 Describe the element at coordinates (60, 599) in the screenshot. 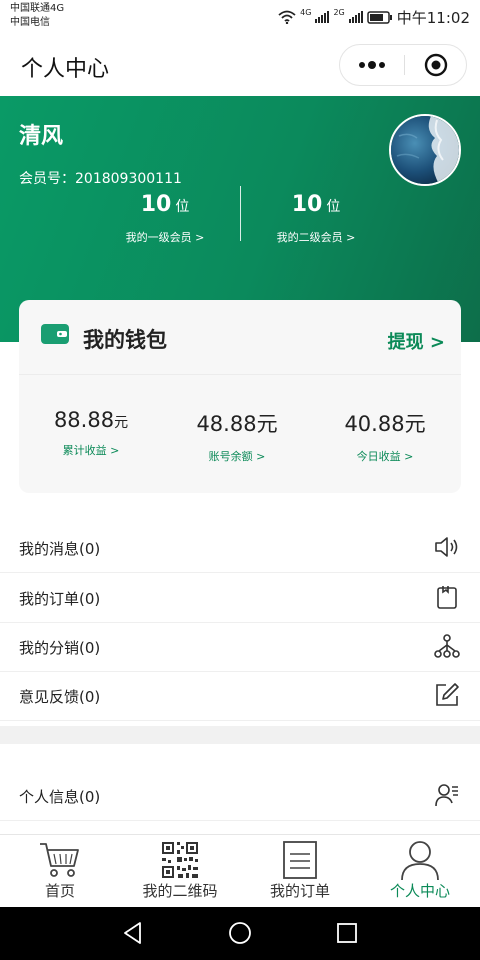

I see `menu-item-label: 我的订单(0)` at that location.